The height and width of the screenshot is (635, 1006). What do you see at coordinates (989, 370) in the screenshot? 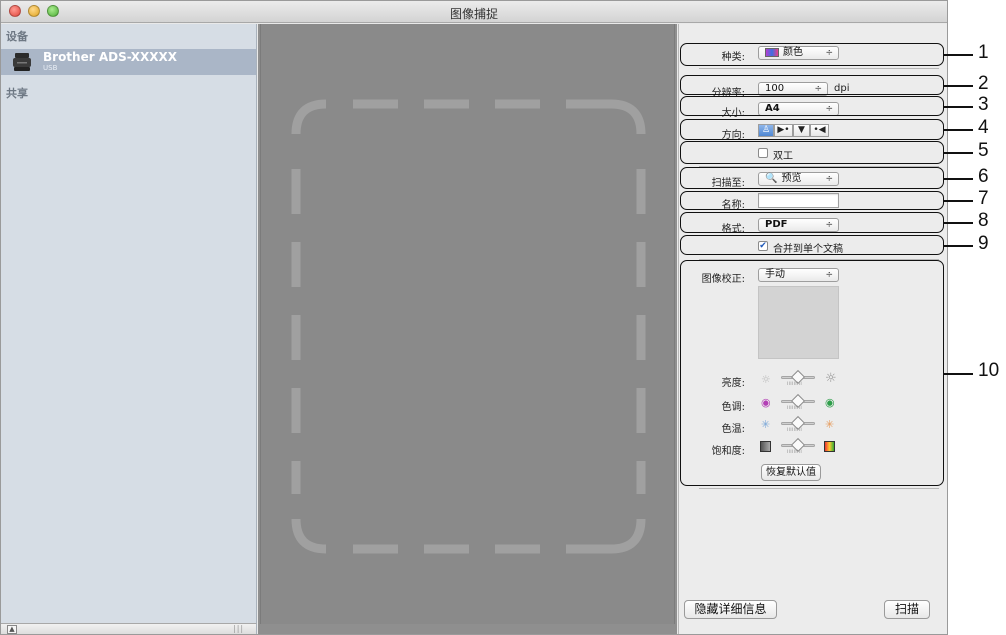
I see `callout-number: 10` at bounding box center [989, 370].